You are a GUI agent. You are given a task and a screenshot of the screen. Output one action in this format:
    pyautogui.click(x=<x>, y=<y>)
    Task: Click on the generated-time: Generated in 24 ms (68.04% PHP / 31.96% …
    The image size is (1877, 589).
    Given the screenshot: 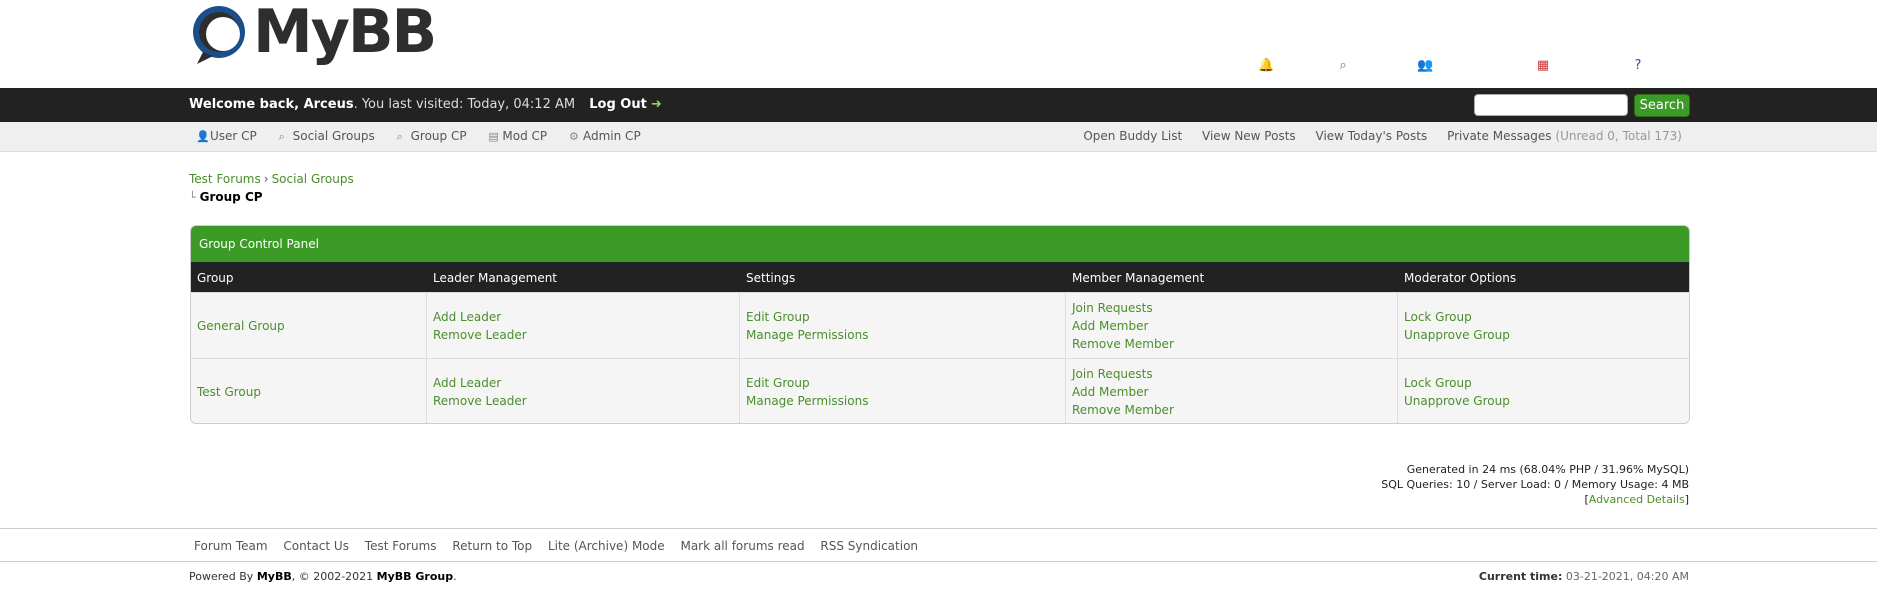 What is the action you would take?
    pyautogui.click(x=1547, y=469)
    